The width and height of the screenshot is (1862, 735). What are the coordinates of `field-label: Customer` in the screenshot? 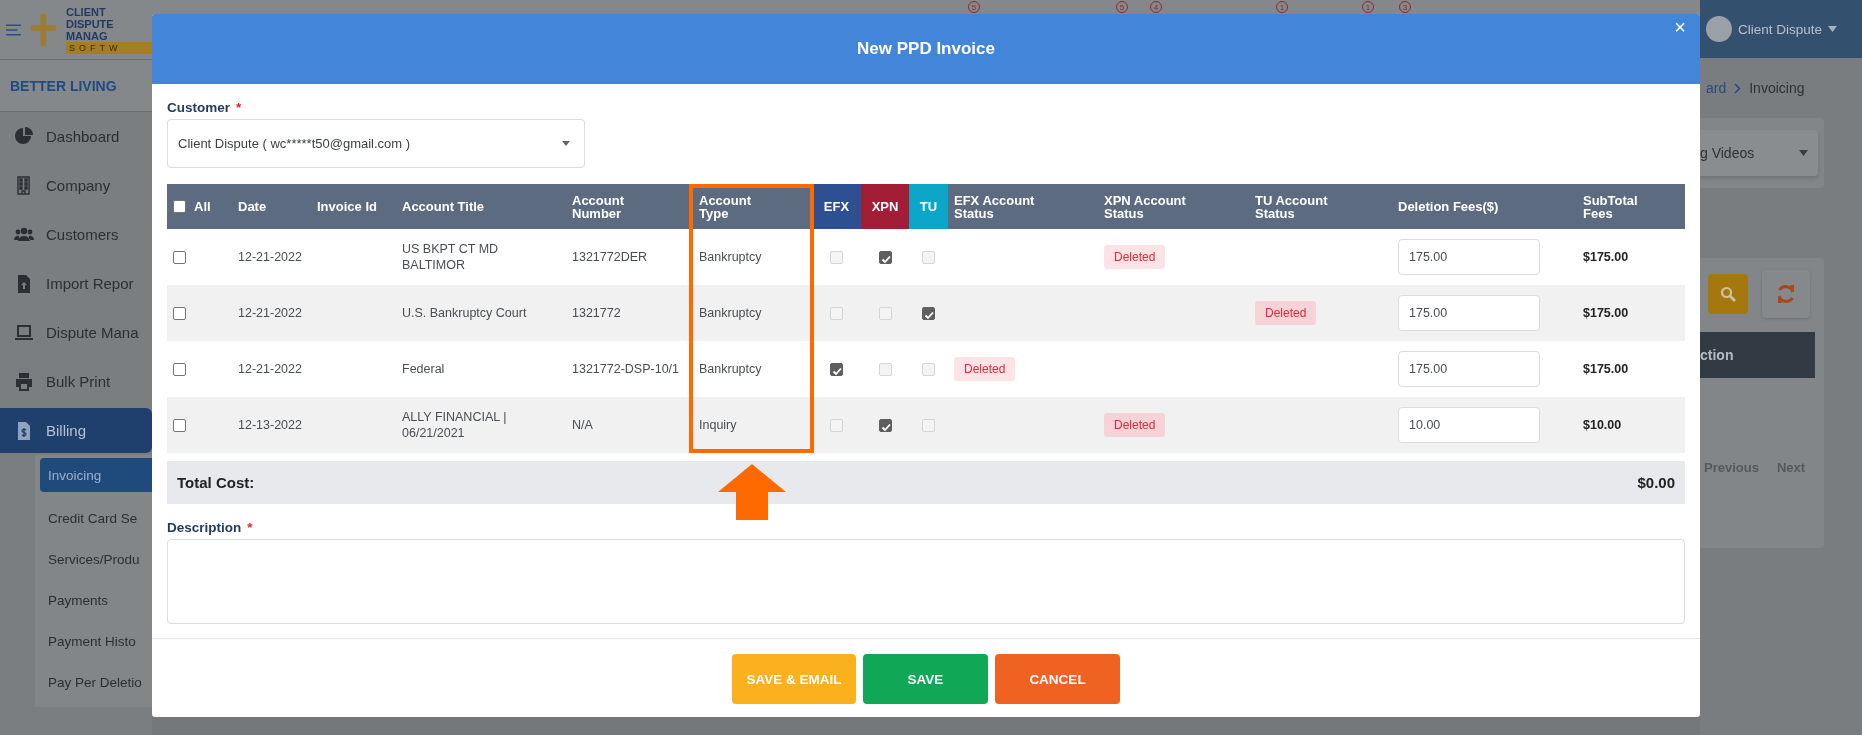 It's located at (198, 107).